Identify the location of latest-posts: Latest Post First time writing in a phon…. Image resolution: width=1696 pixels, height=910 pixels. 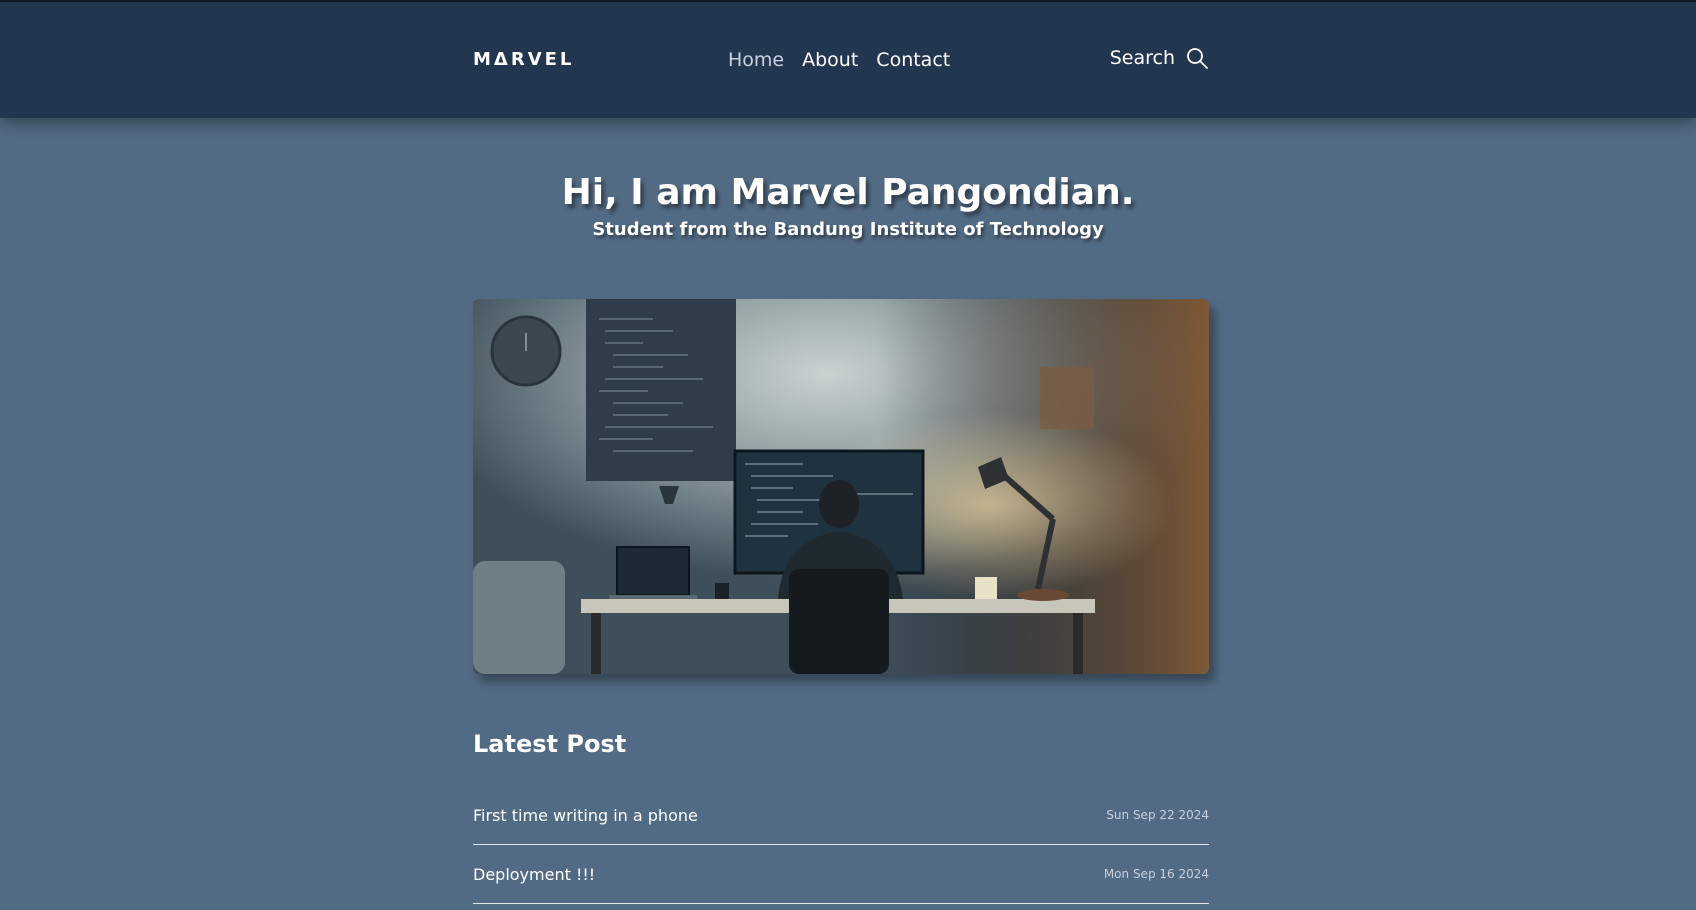
(841, 817).